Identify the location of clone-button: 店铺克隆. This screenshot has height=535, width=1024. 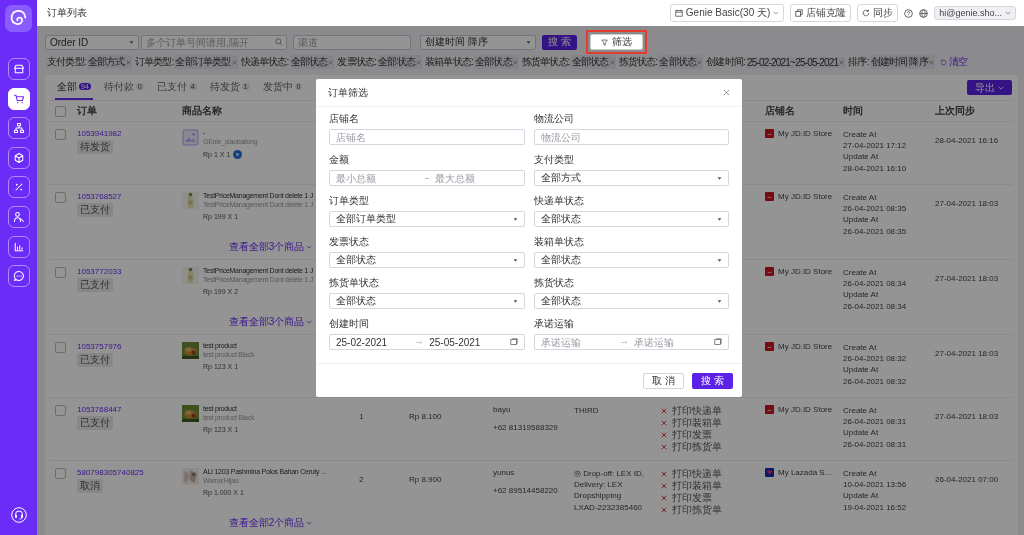
(821, 13).